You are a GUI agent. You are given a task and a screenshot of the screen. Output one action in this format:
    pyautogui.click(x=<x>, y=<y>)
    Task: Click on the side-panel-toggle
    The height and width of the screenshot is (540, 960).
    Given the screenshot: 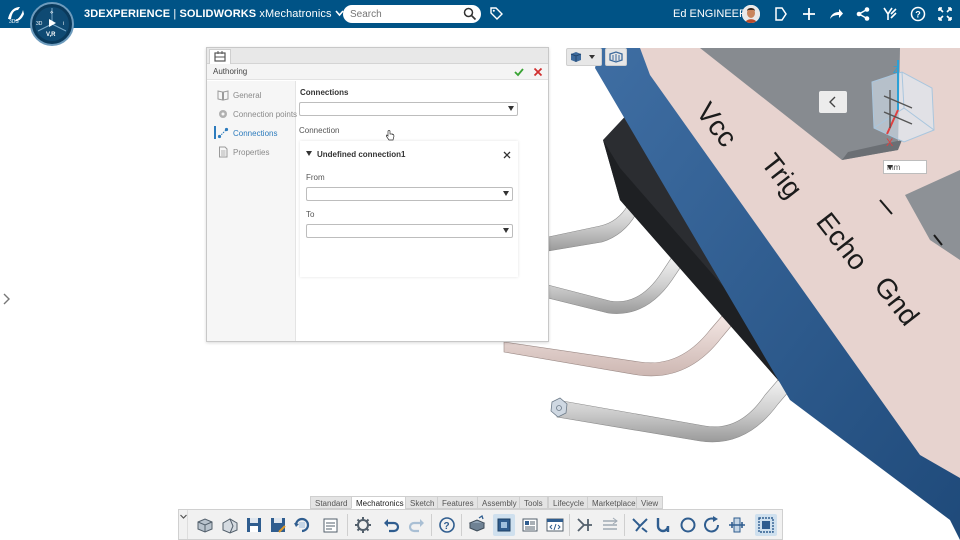 What is the action you would take?
    pyautogui.click(x=7, y=300)
    